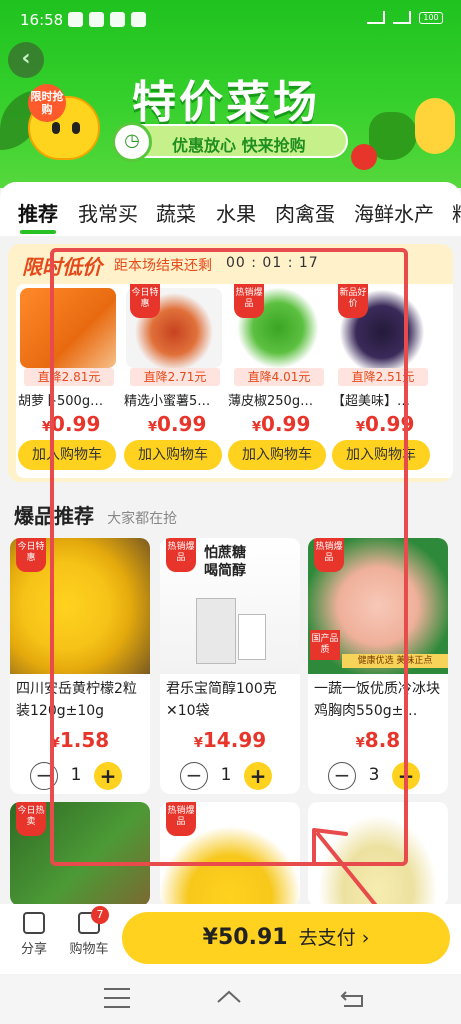 This screenshot has height=1024, width=461. I want to click on back-button: ‹, so click(26, 60).